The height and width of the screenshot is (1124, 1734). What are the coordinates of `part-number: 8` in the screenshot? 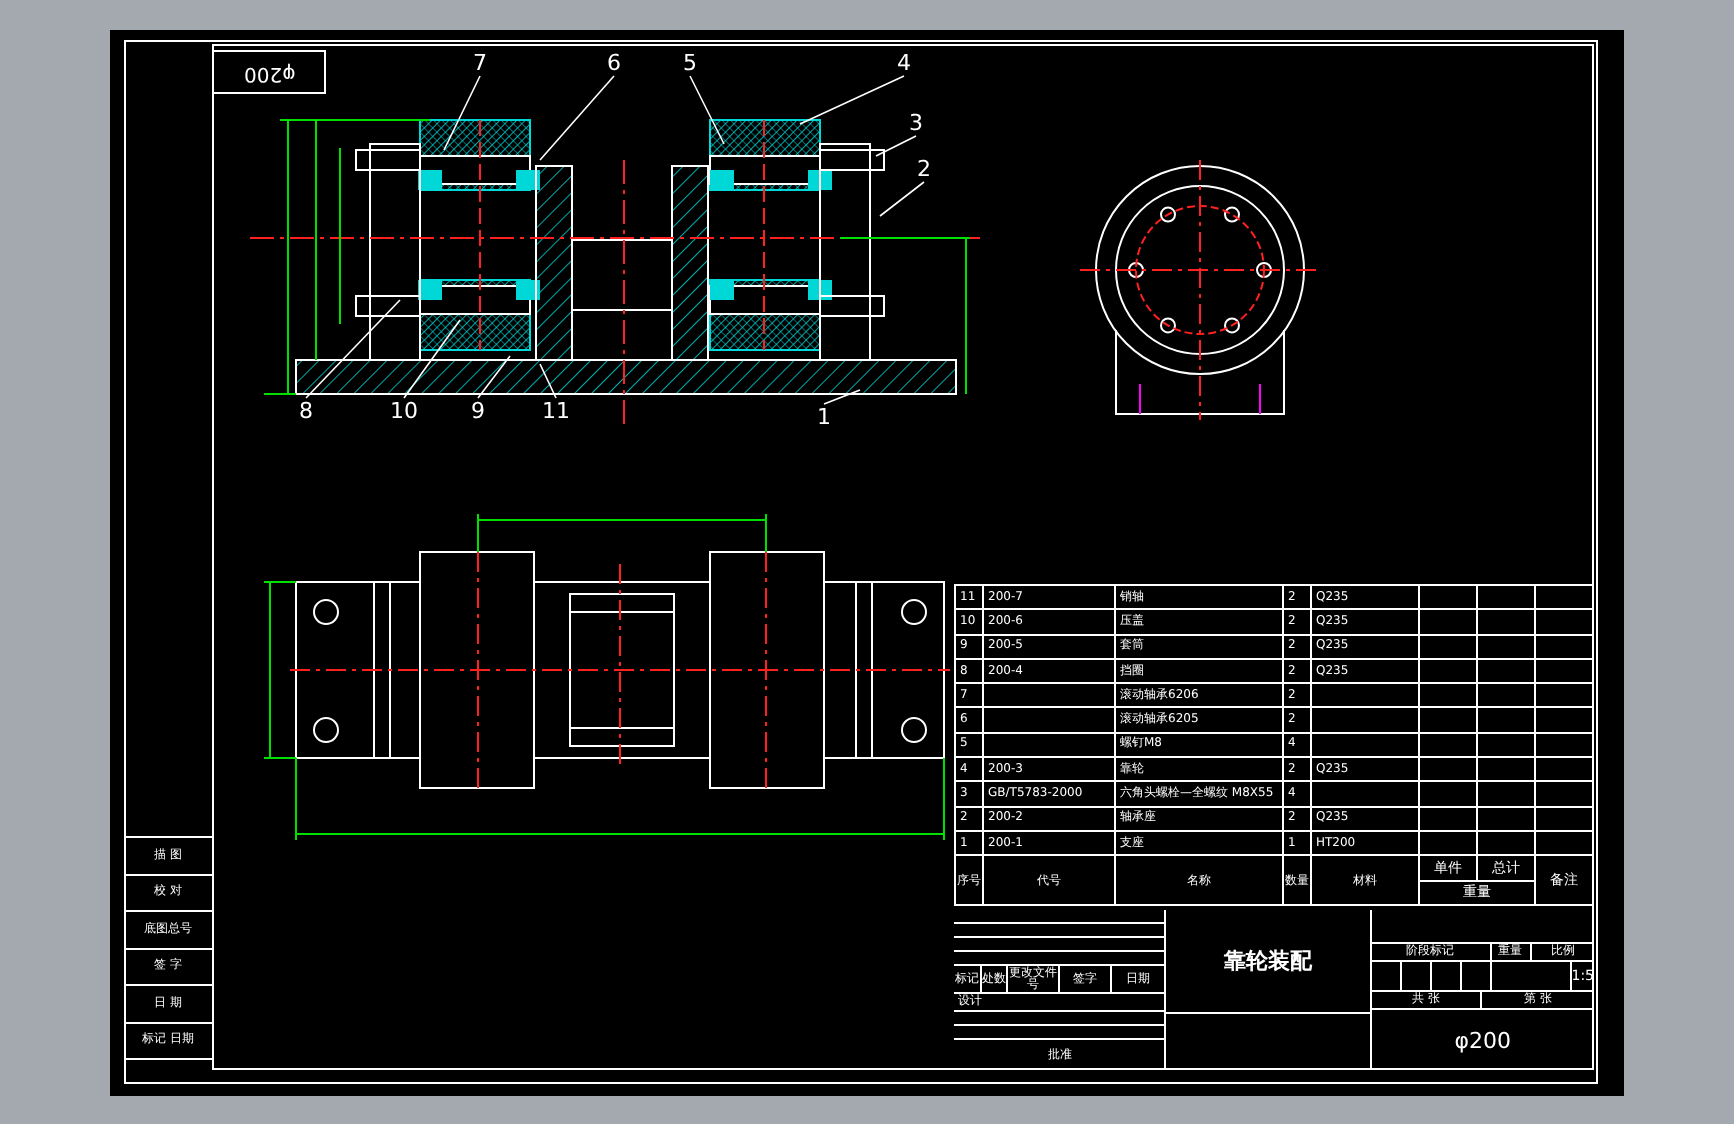 It's located at (306, 411).